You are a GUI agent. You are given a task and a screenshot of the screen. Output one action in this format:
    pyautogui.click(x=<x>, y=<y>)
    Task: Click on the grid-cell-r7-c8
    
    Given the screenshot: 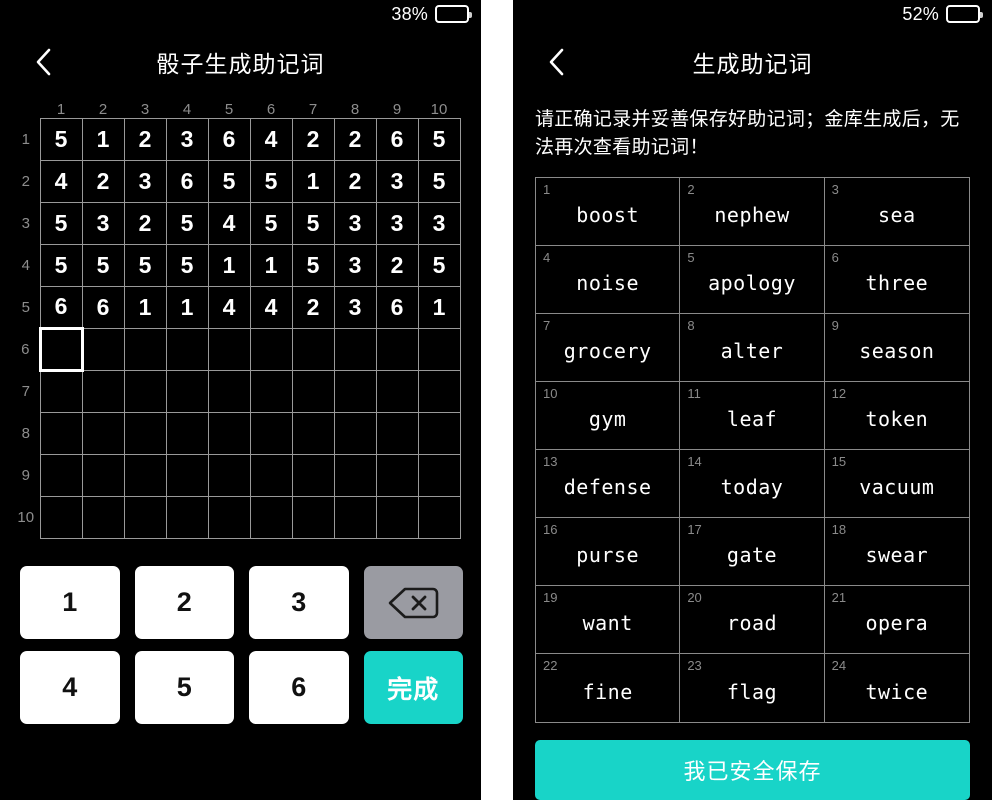 What is the action you would take?
    pyautogui.click(x=355, y=391)
    